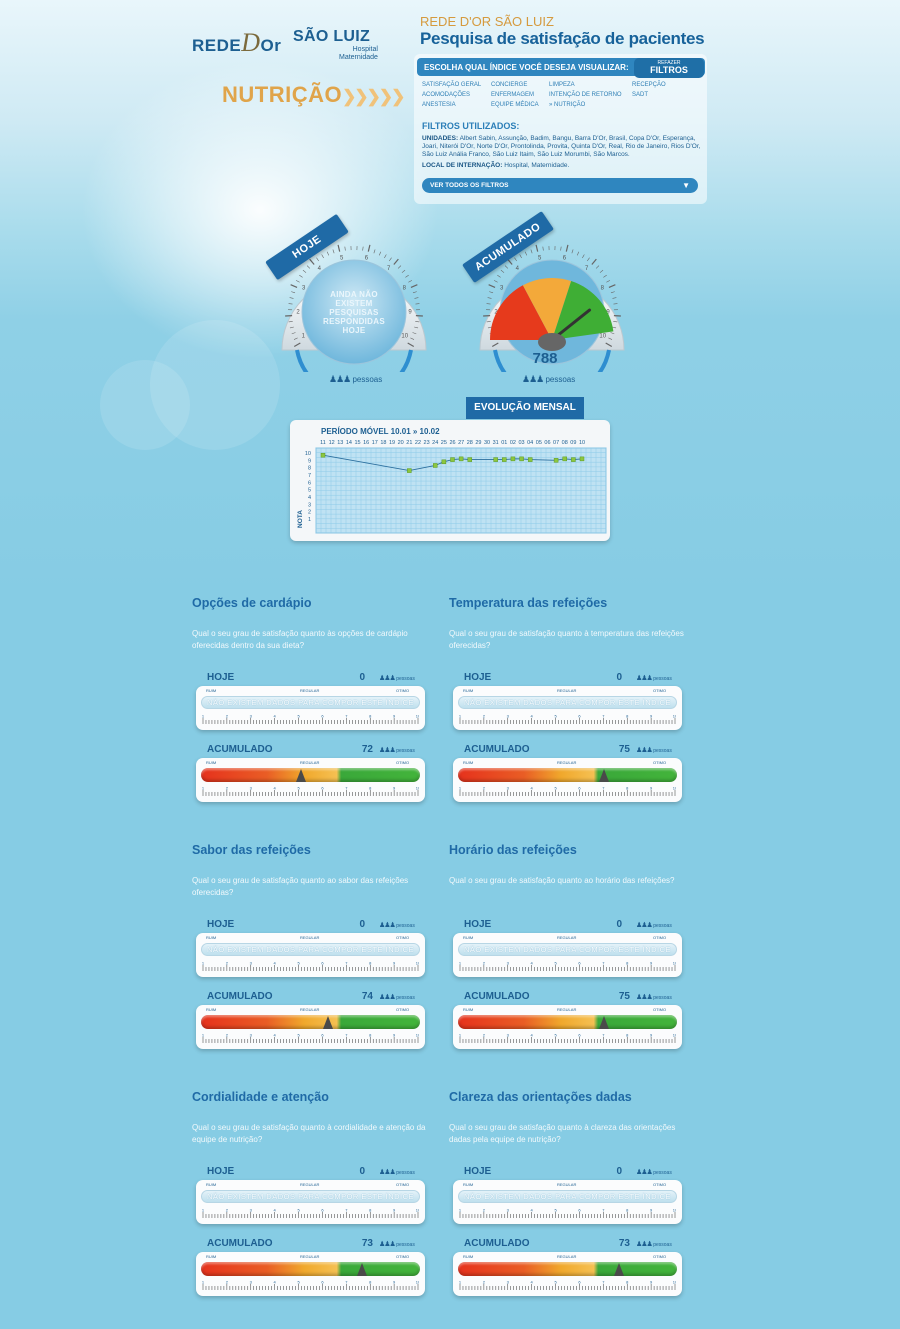  I want to click on gauge-scale-label: 5, so click(540, 258).